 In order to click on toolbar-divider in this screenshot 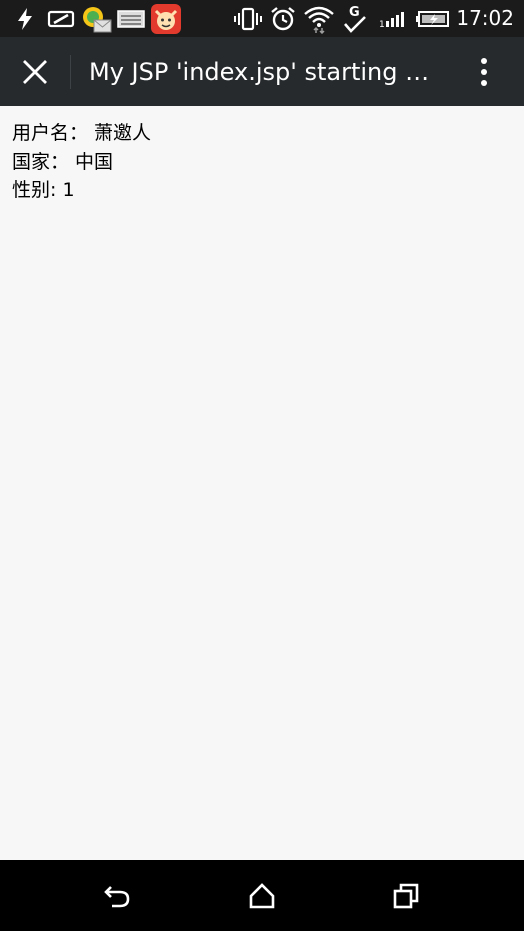, I will do `click(70, 72)`.